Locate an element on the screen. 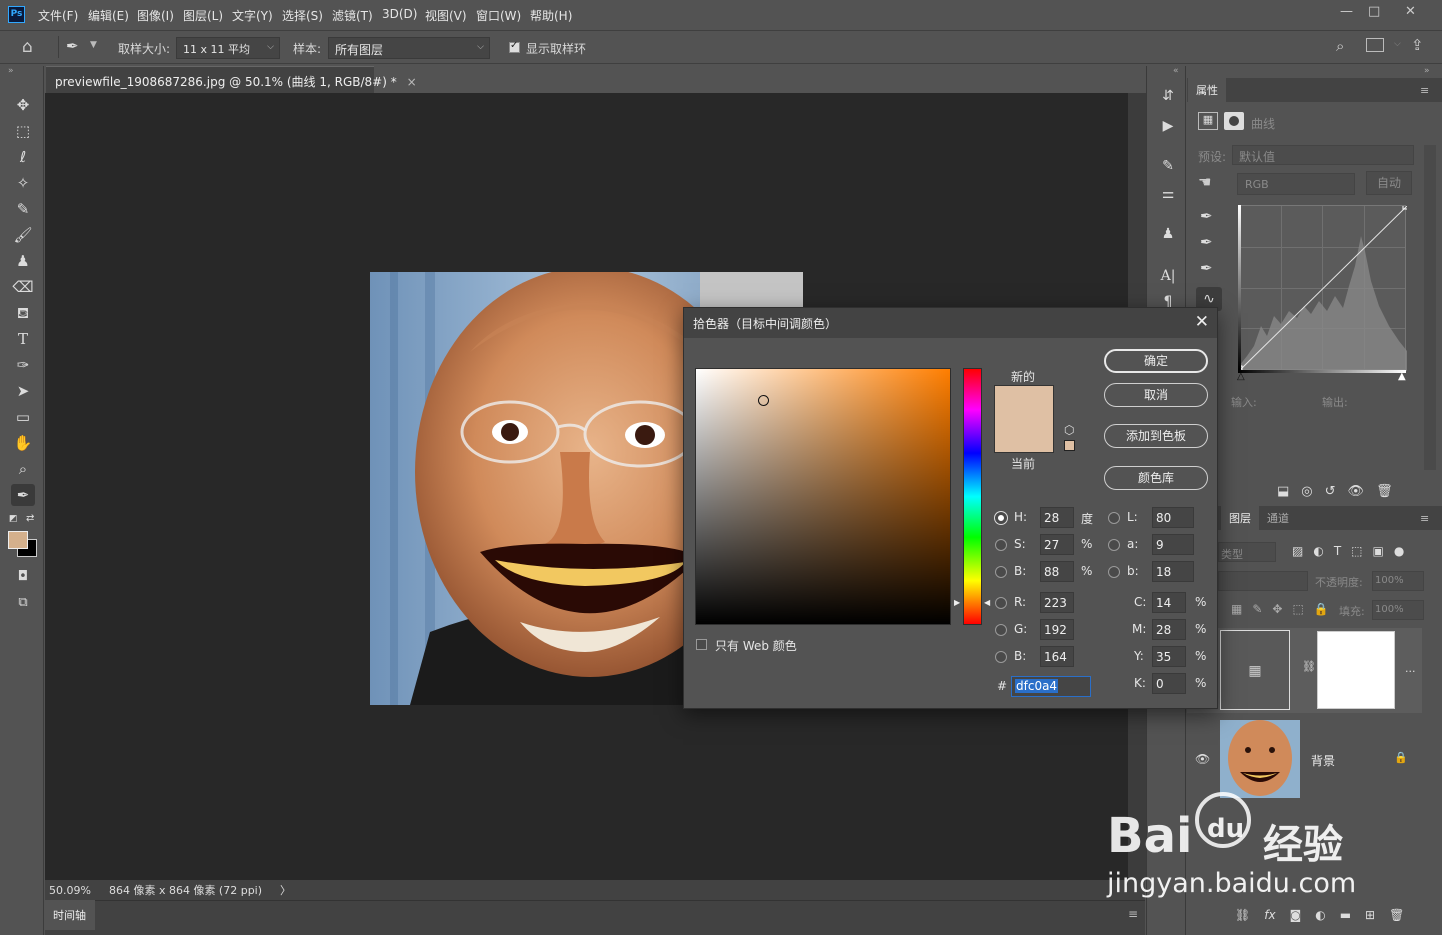 This screenshot has height=935, width=1442. close-tab-icon: × is located at coordinates (412, 82).